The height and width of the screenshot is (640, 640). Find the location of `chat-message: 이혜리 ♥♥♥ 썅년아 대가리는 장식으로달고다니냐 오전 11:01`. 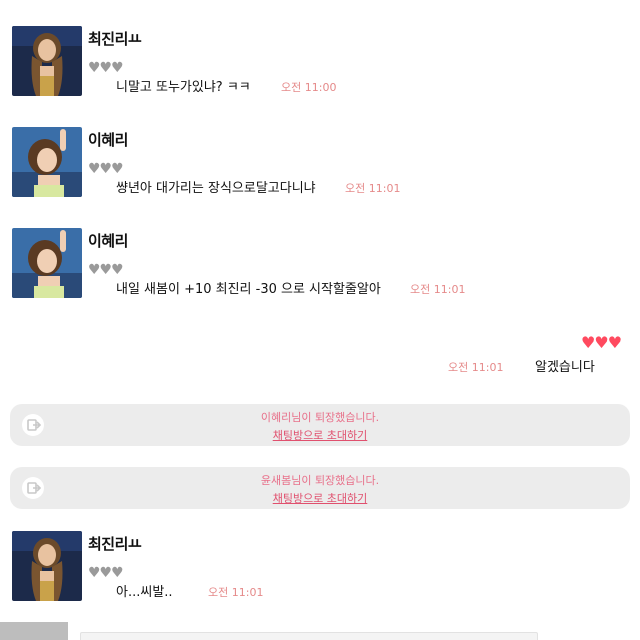

chat-message: 이혜리 ♥♥♥ 썅년아 대가리는 장식으로달고다니냐 오전 11:01 is located at coordinates (320, 169).